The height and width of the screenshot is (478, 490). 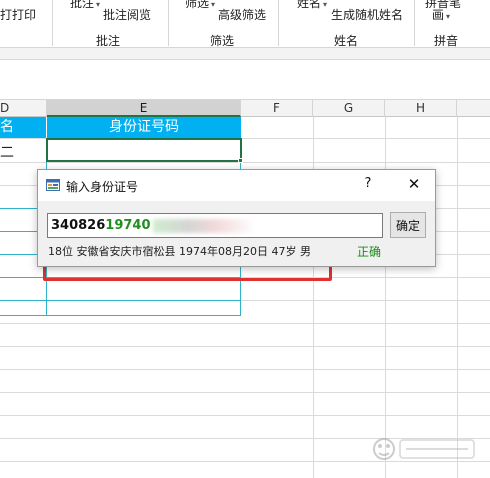 I want to click on column-header-d: D, so click(x=23, y=108).